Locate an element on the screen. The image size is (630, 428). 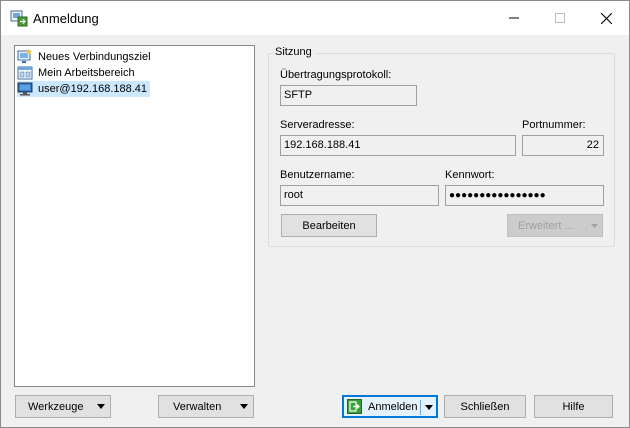
winscp-app-icon is located at coordinates (19, 18).